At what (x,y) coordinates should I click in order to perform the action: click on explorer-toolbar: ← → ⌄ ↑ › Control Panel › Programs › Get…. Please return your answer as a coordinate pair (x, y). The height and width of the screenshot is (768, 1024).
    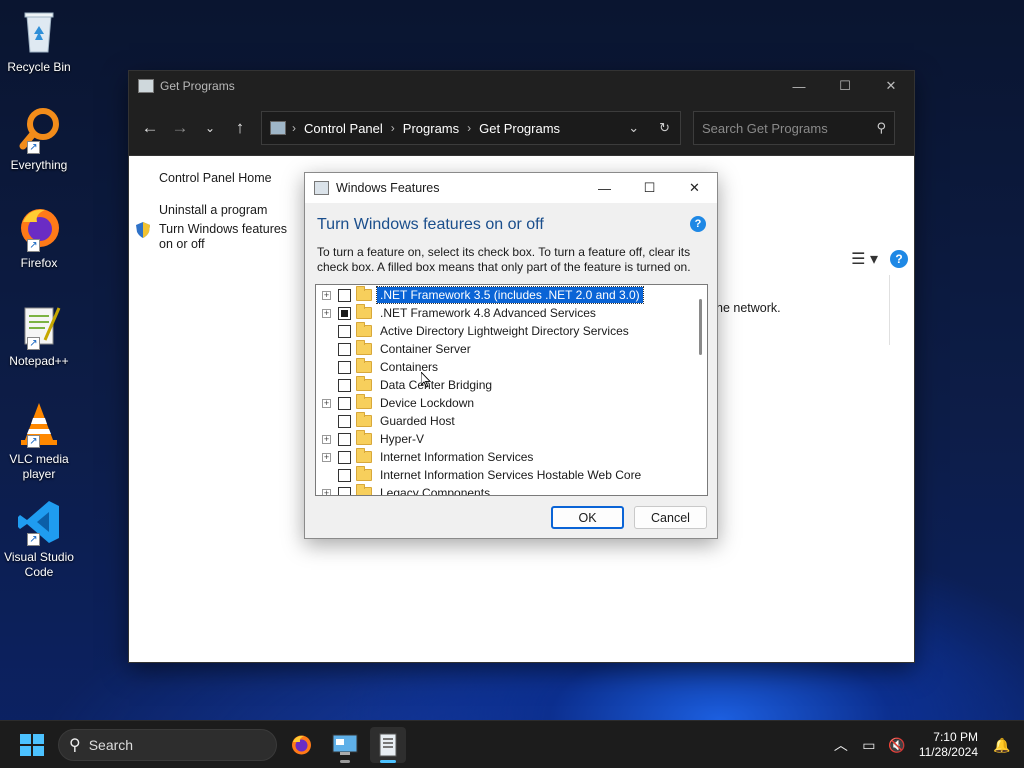
    Looking at the image, I should click on (521, 128).